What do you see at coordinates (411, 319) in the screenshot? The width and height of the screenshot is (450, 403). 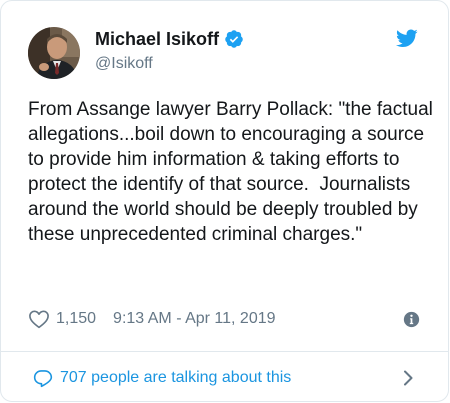 I see `info-icon` at bounding box center [411, 319].